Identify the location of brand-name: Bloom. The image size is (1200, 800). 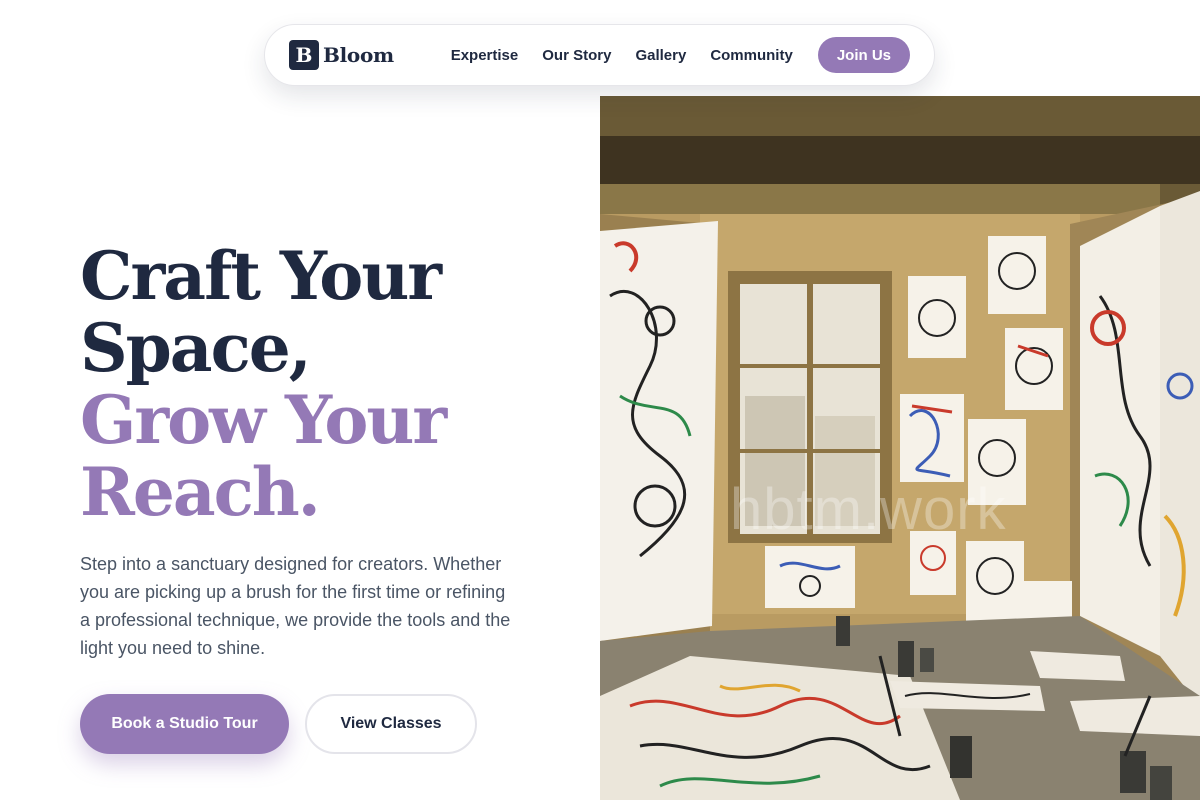
(358, 55).